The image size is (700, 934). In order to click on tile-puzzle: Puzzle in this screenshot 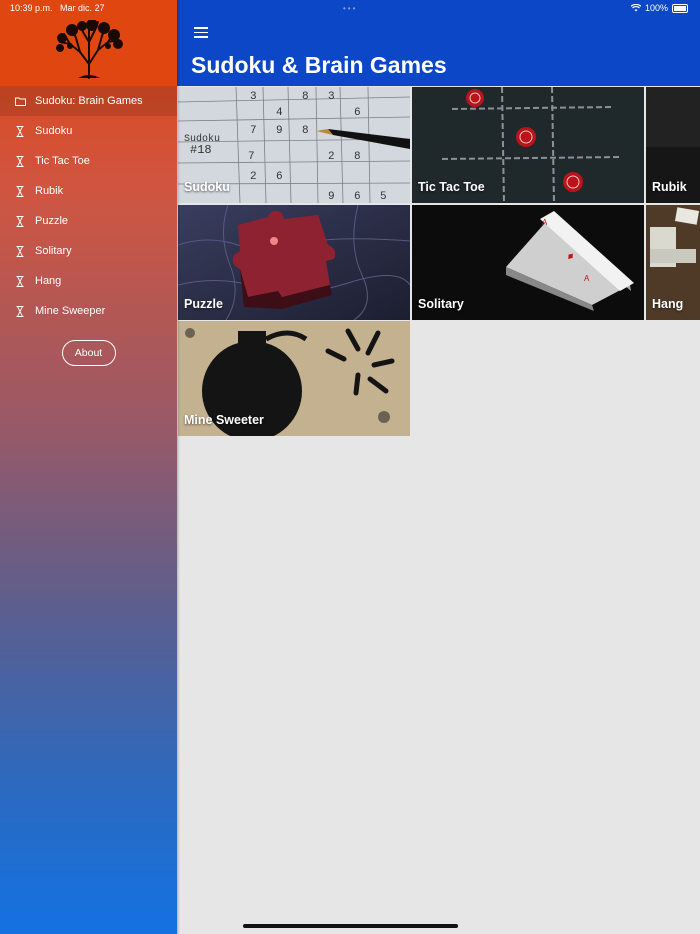, I will do `click(294, 262)`.